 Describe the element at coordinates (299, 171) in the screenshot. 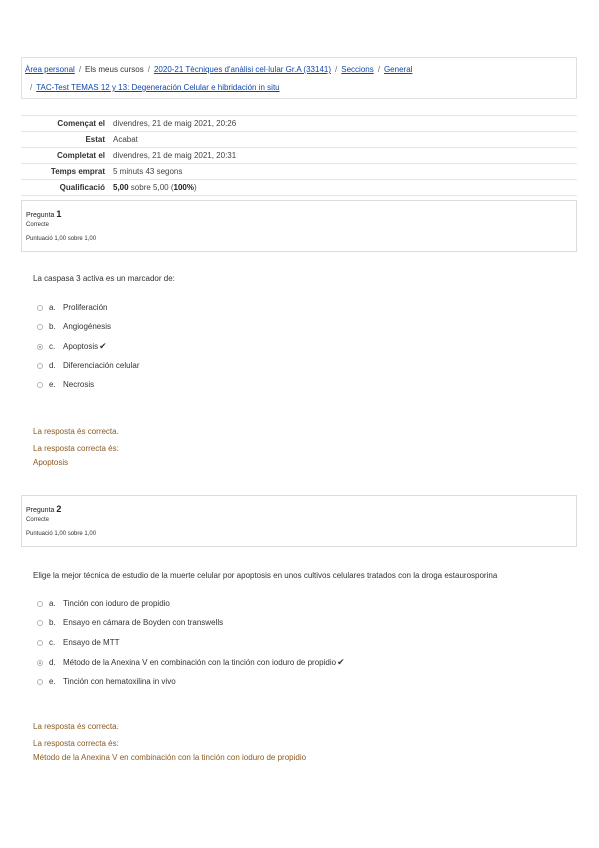

I see `summary-row-time: Temps emprat 5 minuts 43 segons` at that location.